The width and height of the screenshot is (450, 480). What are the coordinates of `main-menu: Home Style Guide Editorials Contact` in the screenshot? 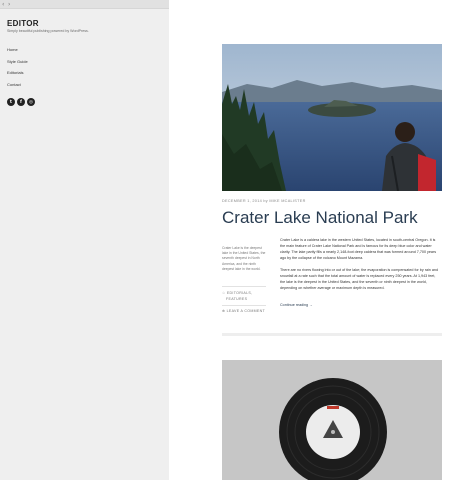 It's located at (17, 67).